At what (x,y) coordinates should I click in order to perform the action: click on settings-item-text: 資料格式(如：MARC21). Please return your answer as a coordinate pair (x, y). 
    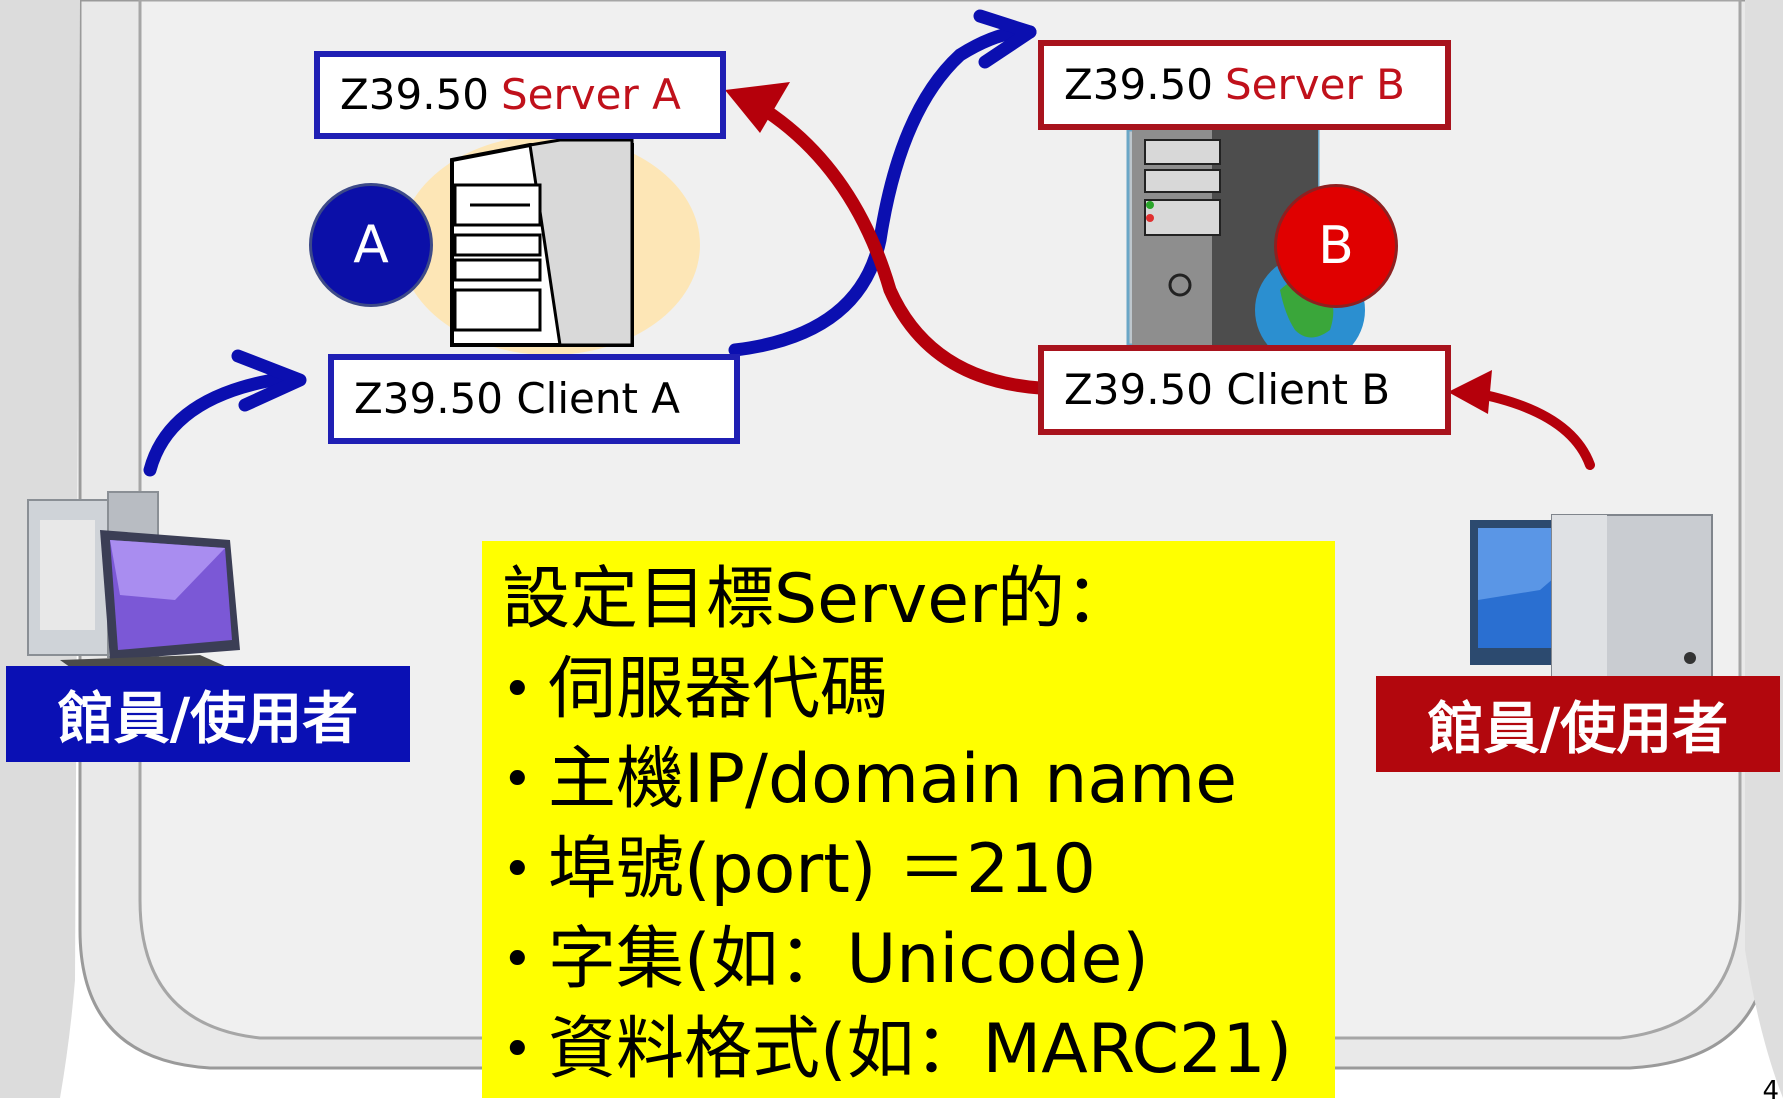
    Looking at the image, I should click on (920, 1049).